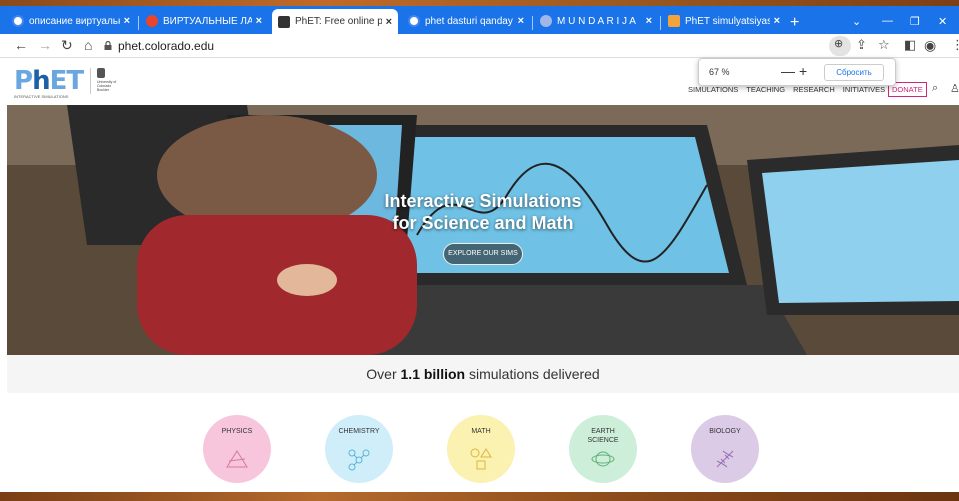  Describe the element at coordinates (910, 45) in the screenshot. I see `sidepanel-icon: ◧` at that location.